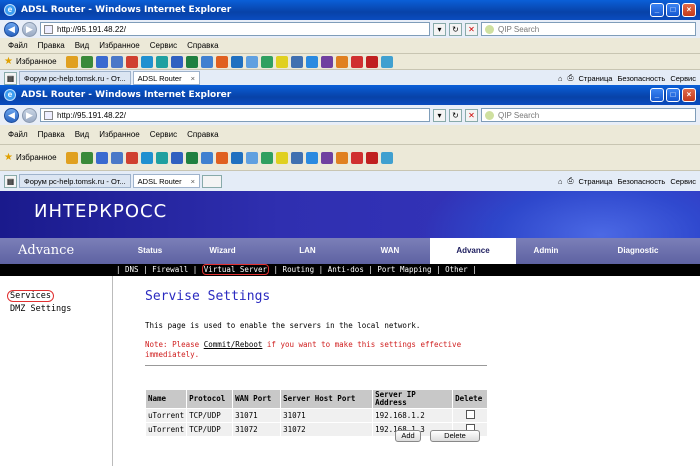  I want to click on nav-lan: LAN, so click(307, 251).